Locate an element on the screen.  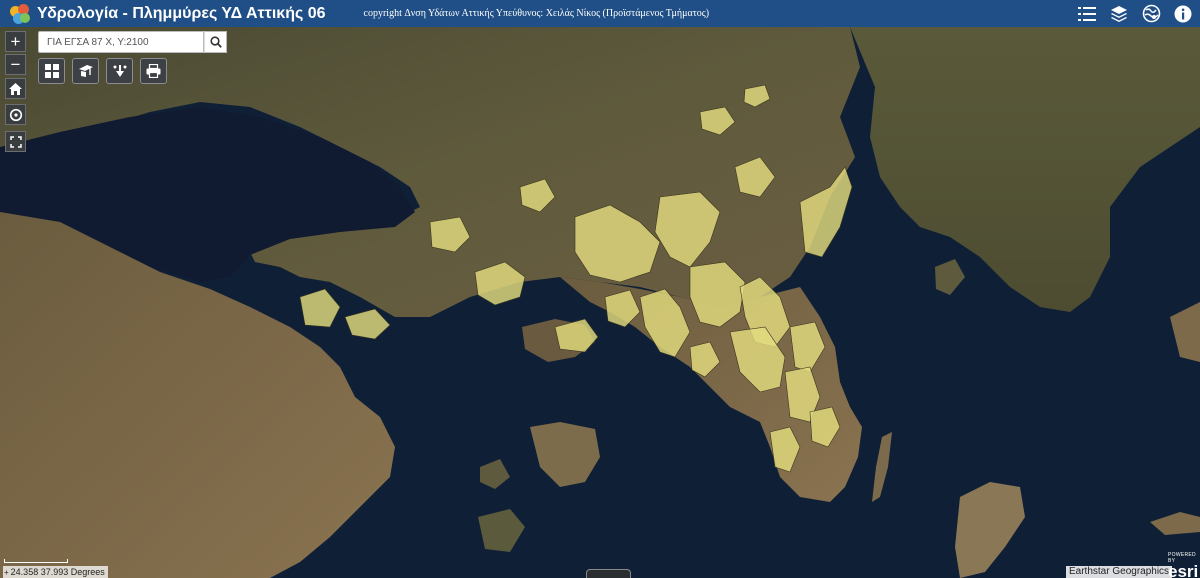
draw-button is located at coordinates (85, 71).